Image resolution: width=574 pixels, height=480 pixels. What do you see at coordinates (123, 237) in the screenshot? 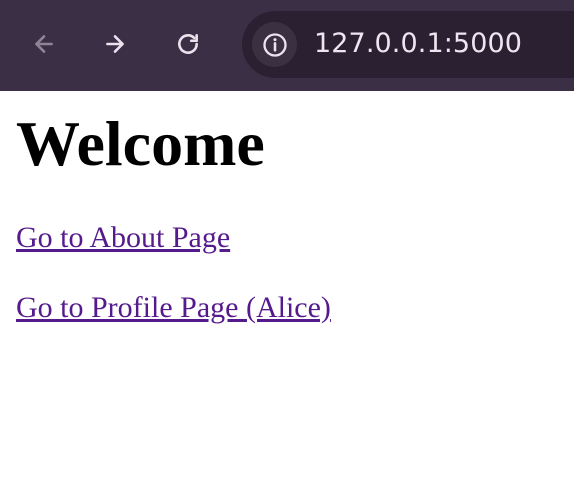
I see `about-page-link: Go to About Page` at bounding box center [123, 237].